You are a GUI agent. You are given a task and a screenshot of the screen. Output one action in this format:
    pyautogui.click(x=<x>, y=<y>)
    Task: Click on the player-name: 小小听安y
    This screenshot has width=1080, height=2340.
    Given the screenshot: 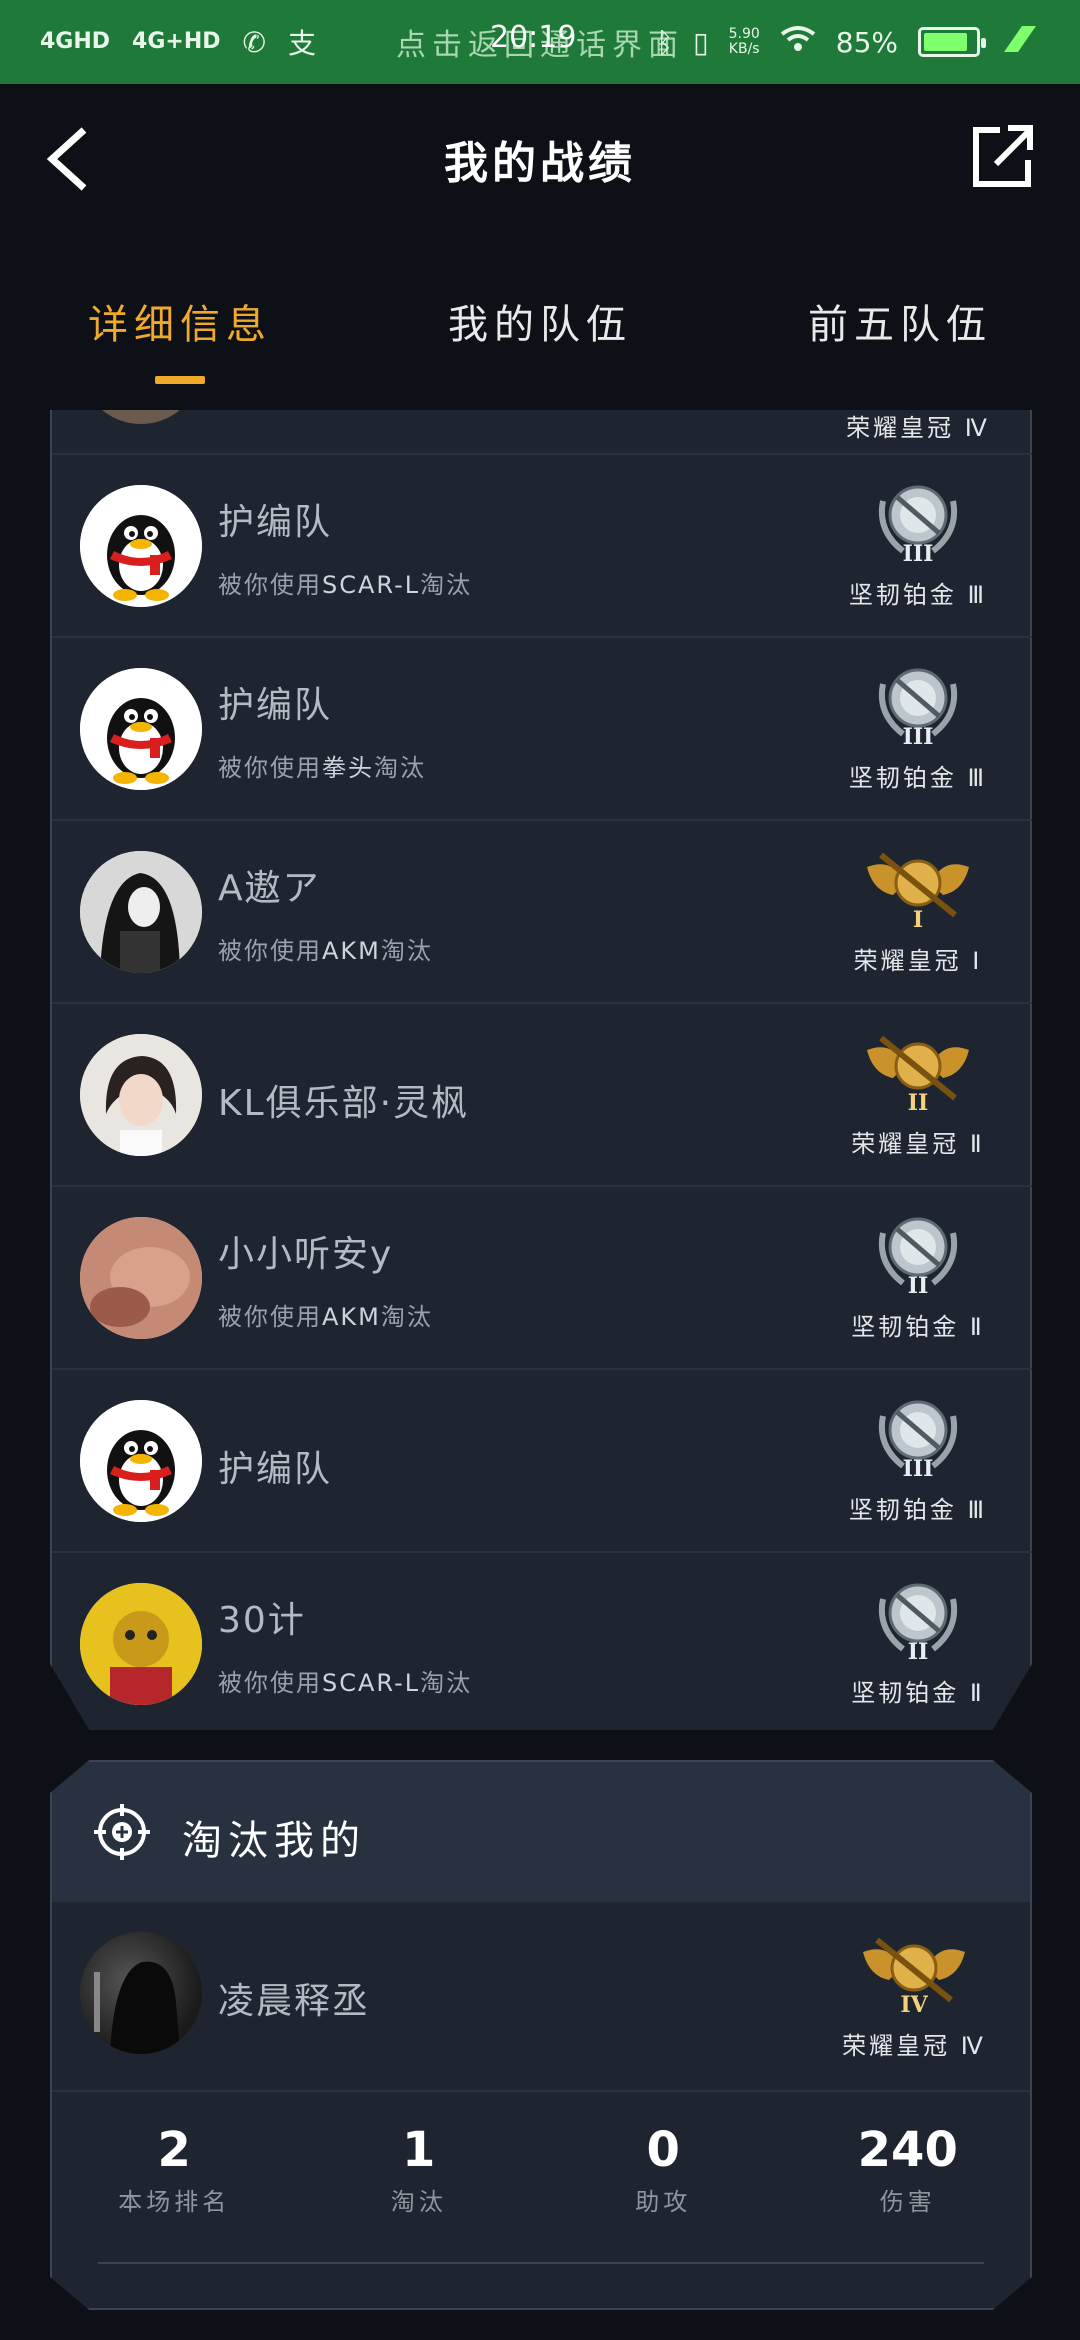 What is the action you would take?
    pyautogui.click(x=306, y=1254)
    